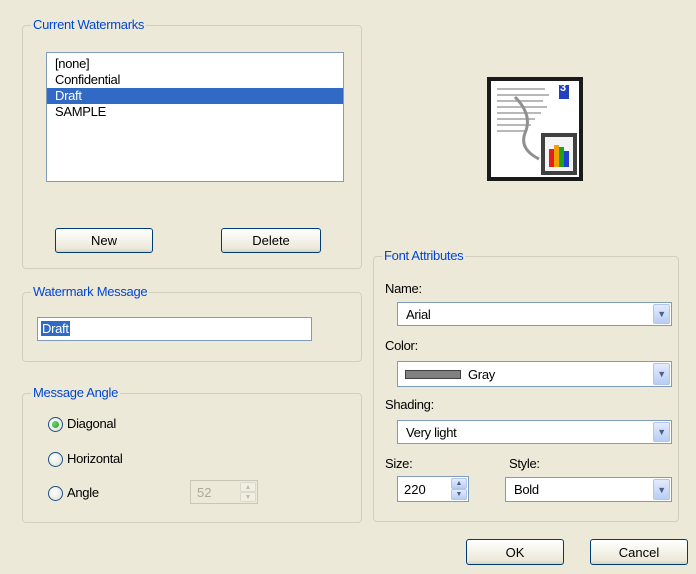 The image size is (696, 574). Describe the element at coordinates (459, 483) in the screenshot. I see `size-up-icon: ▲` at that location.